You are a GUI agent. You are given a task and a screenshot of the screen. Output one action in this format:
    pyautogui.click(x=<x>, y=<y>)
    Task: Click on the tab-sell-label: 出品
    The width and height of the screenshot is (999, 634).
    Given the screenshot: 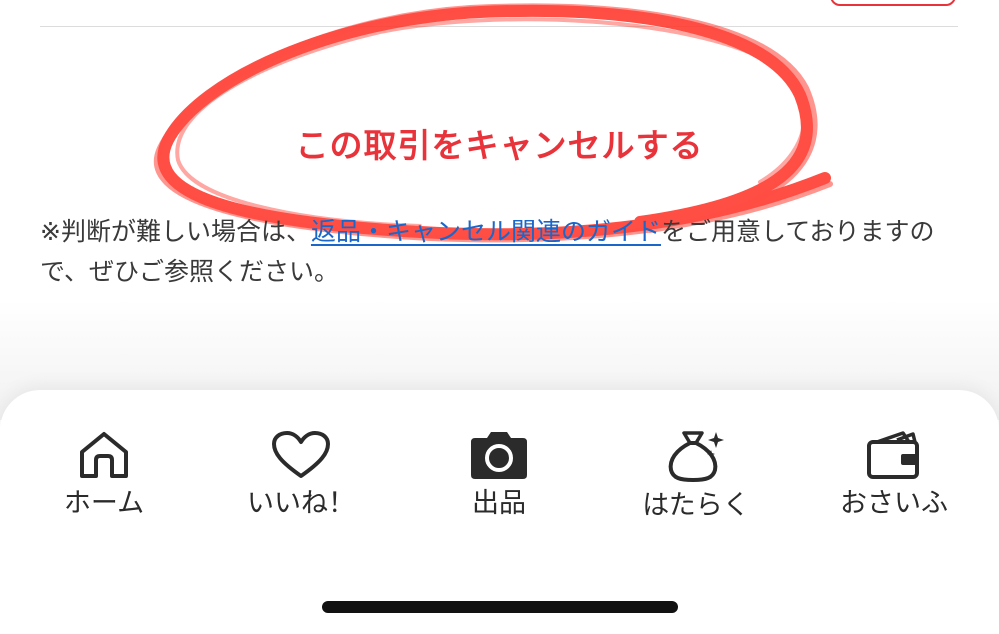 What is the action you would take?
    pyautogui.click(x=499, y=503)
    